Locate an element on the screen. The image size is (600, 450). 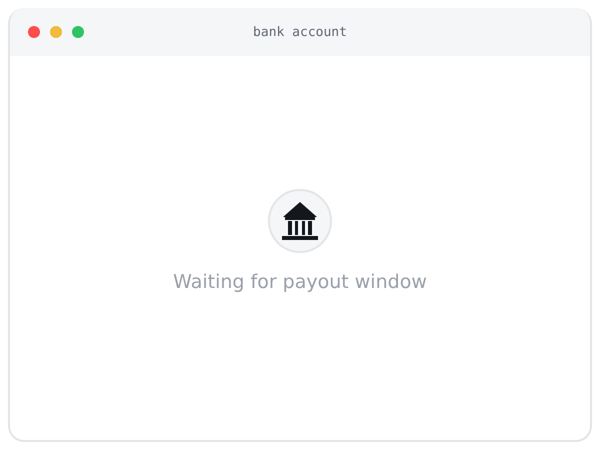
window-title: bank account is located at coordinates (300, 32).